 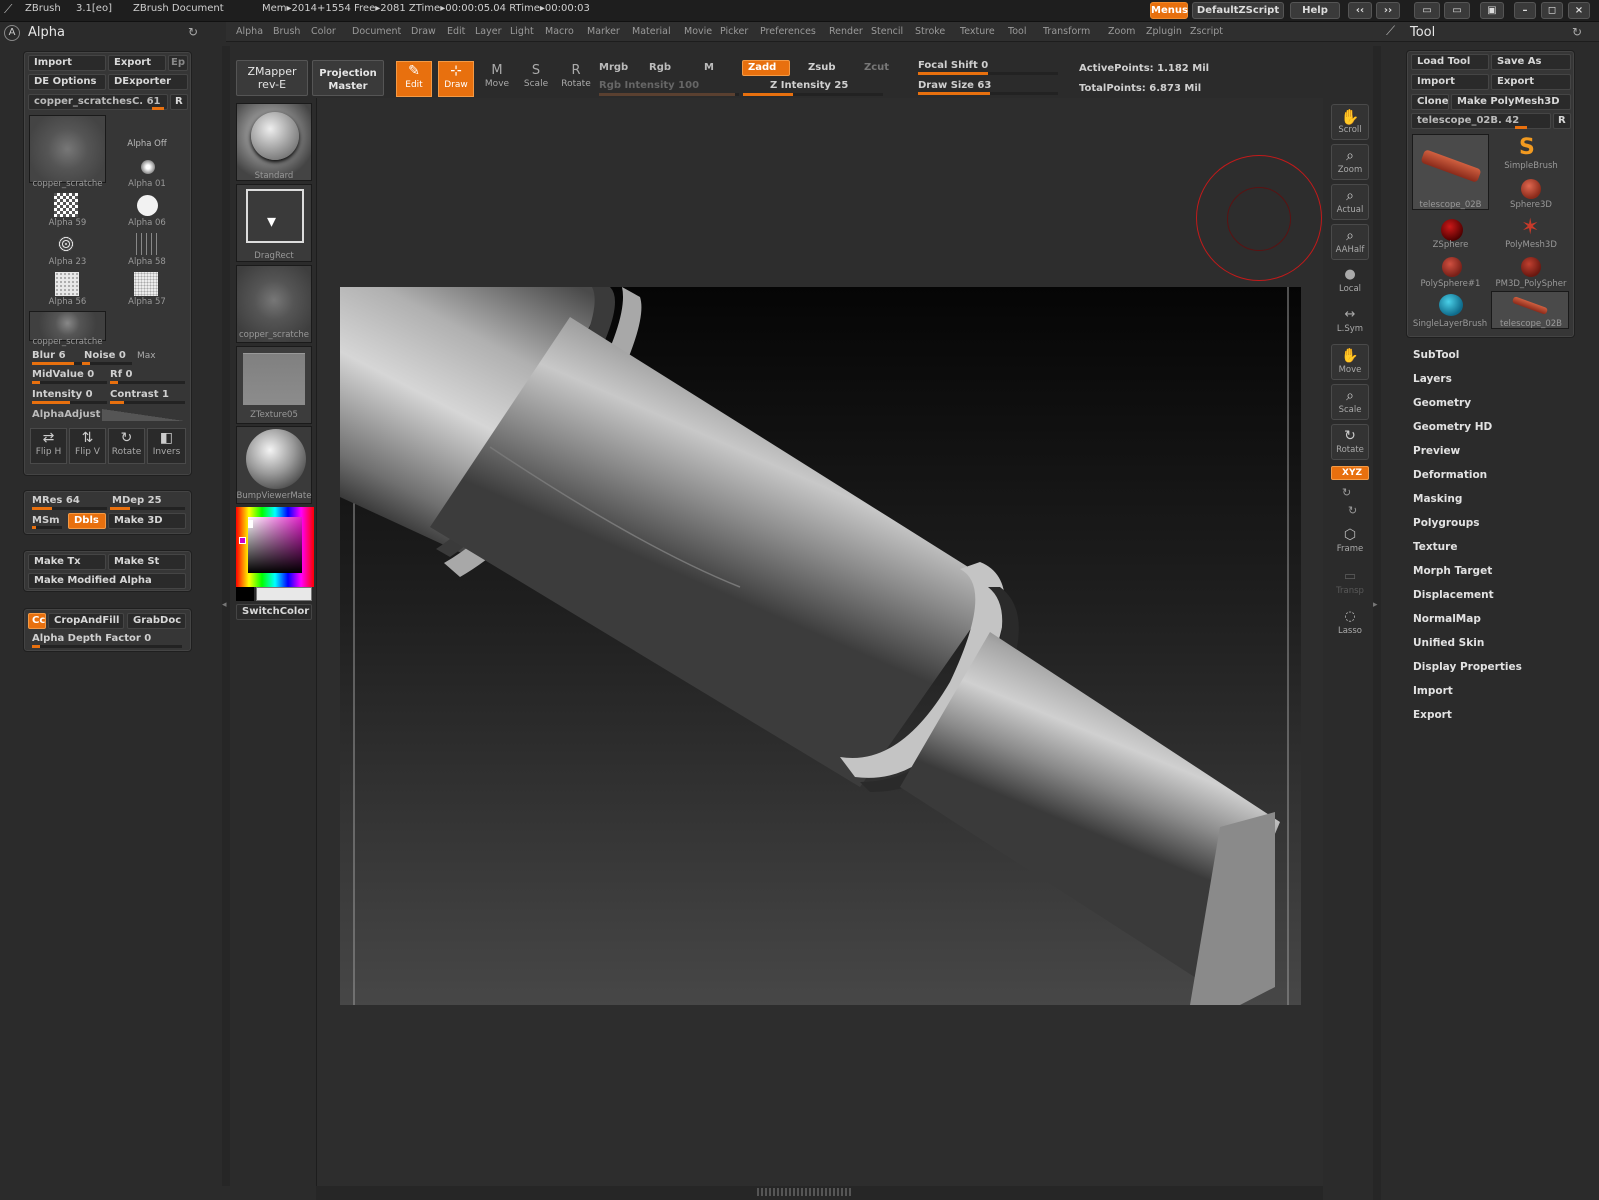 I want to click on tool-export-section: Export, so click(x=1432, y=715).